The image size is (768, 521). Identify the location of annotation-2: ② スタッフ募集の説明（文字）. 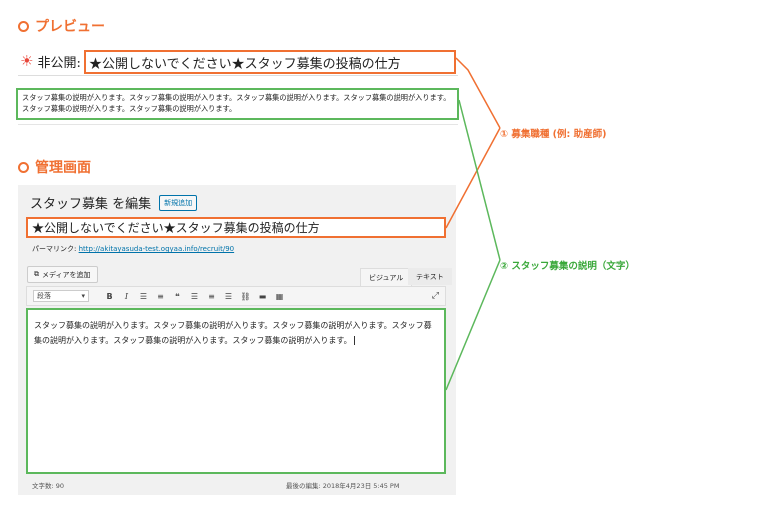
(567, 266).